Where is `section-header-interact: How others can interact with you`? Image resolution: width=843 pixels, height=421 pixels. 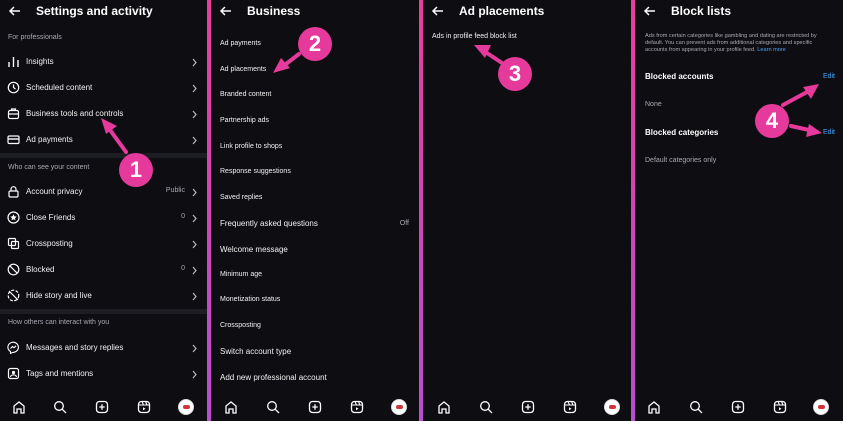 section-header-interact: How others can interact with you is located at coordinates (59, 322).